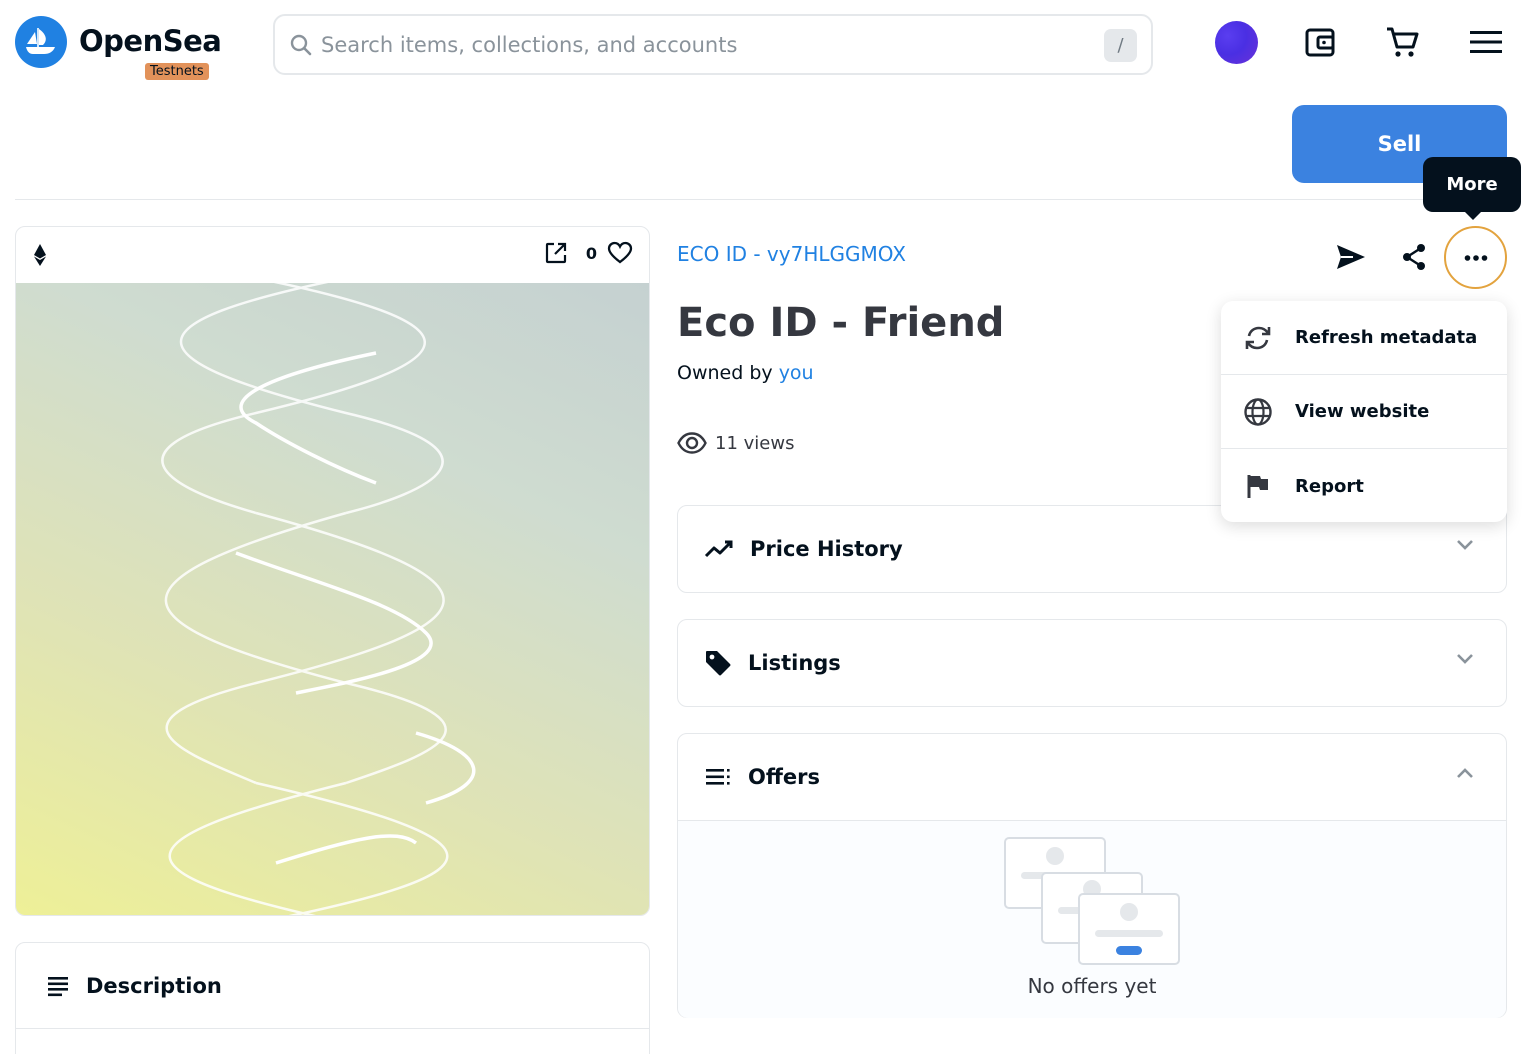 This screenshot has height=1054, width=1526. Describe the element at coordinates (1258, 411) in the screenshot. I see `globe-icon` at that location.